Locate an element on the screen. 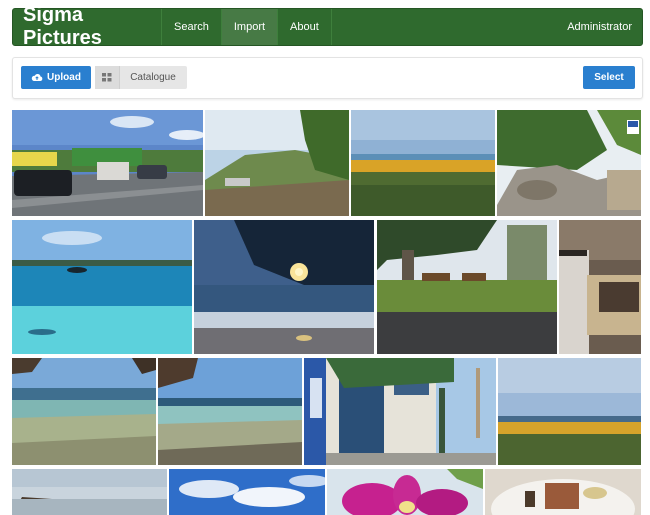 The image size is (650, 515). nav-import: Import is located at coordinates (249, 27).